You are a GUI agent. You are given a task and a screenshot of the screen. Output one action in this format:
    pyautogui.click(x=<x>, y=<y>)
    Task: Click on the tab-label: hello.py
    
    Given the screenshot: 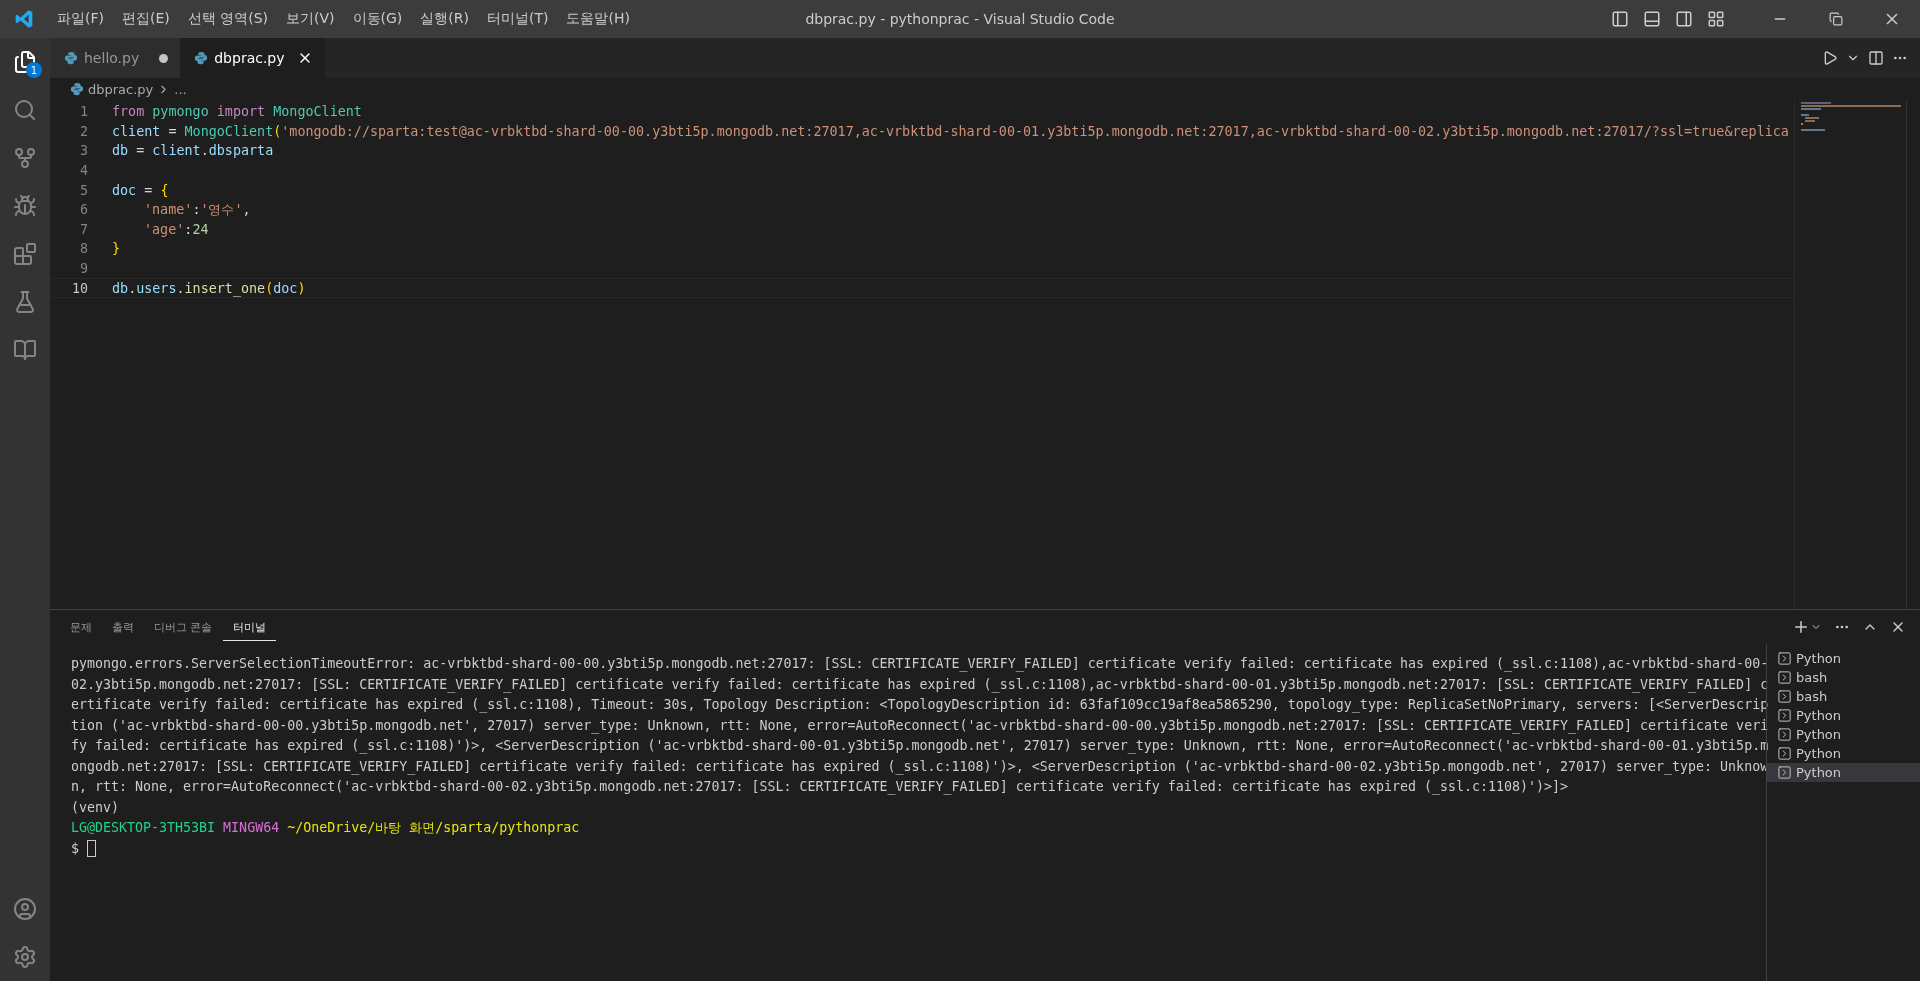 What is the action you would take?
    pyautogui.click(x=112, y=58)
    